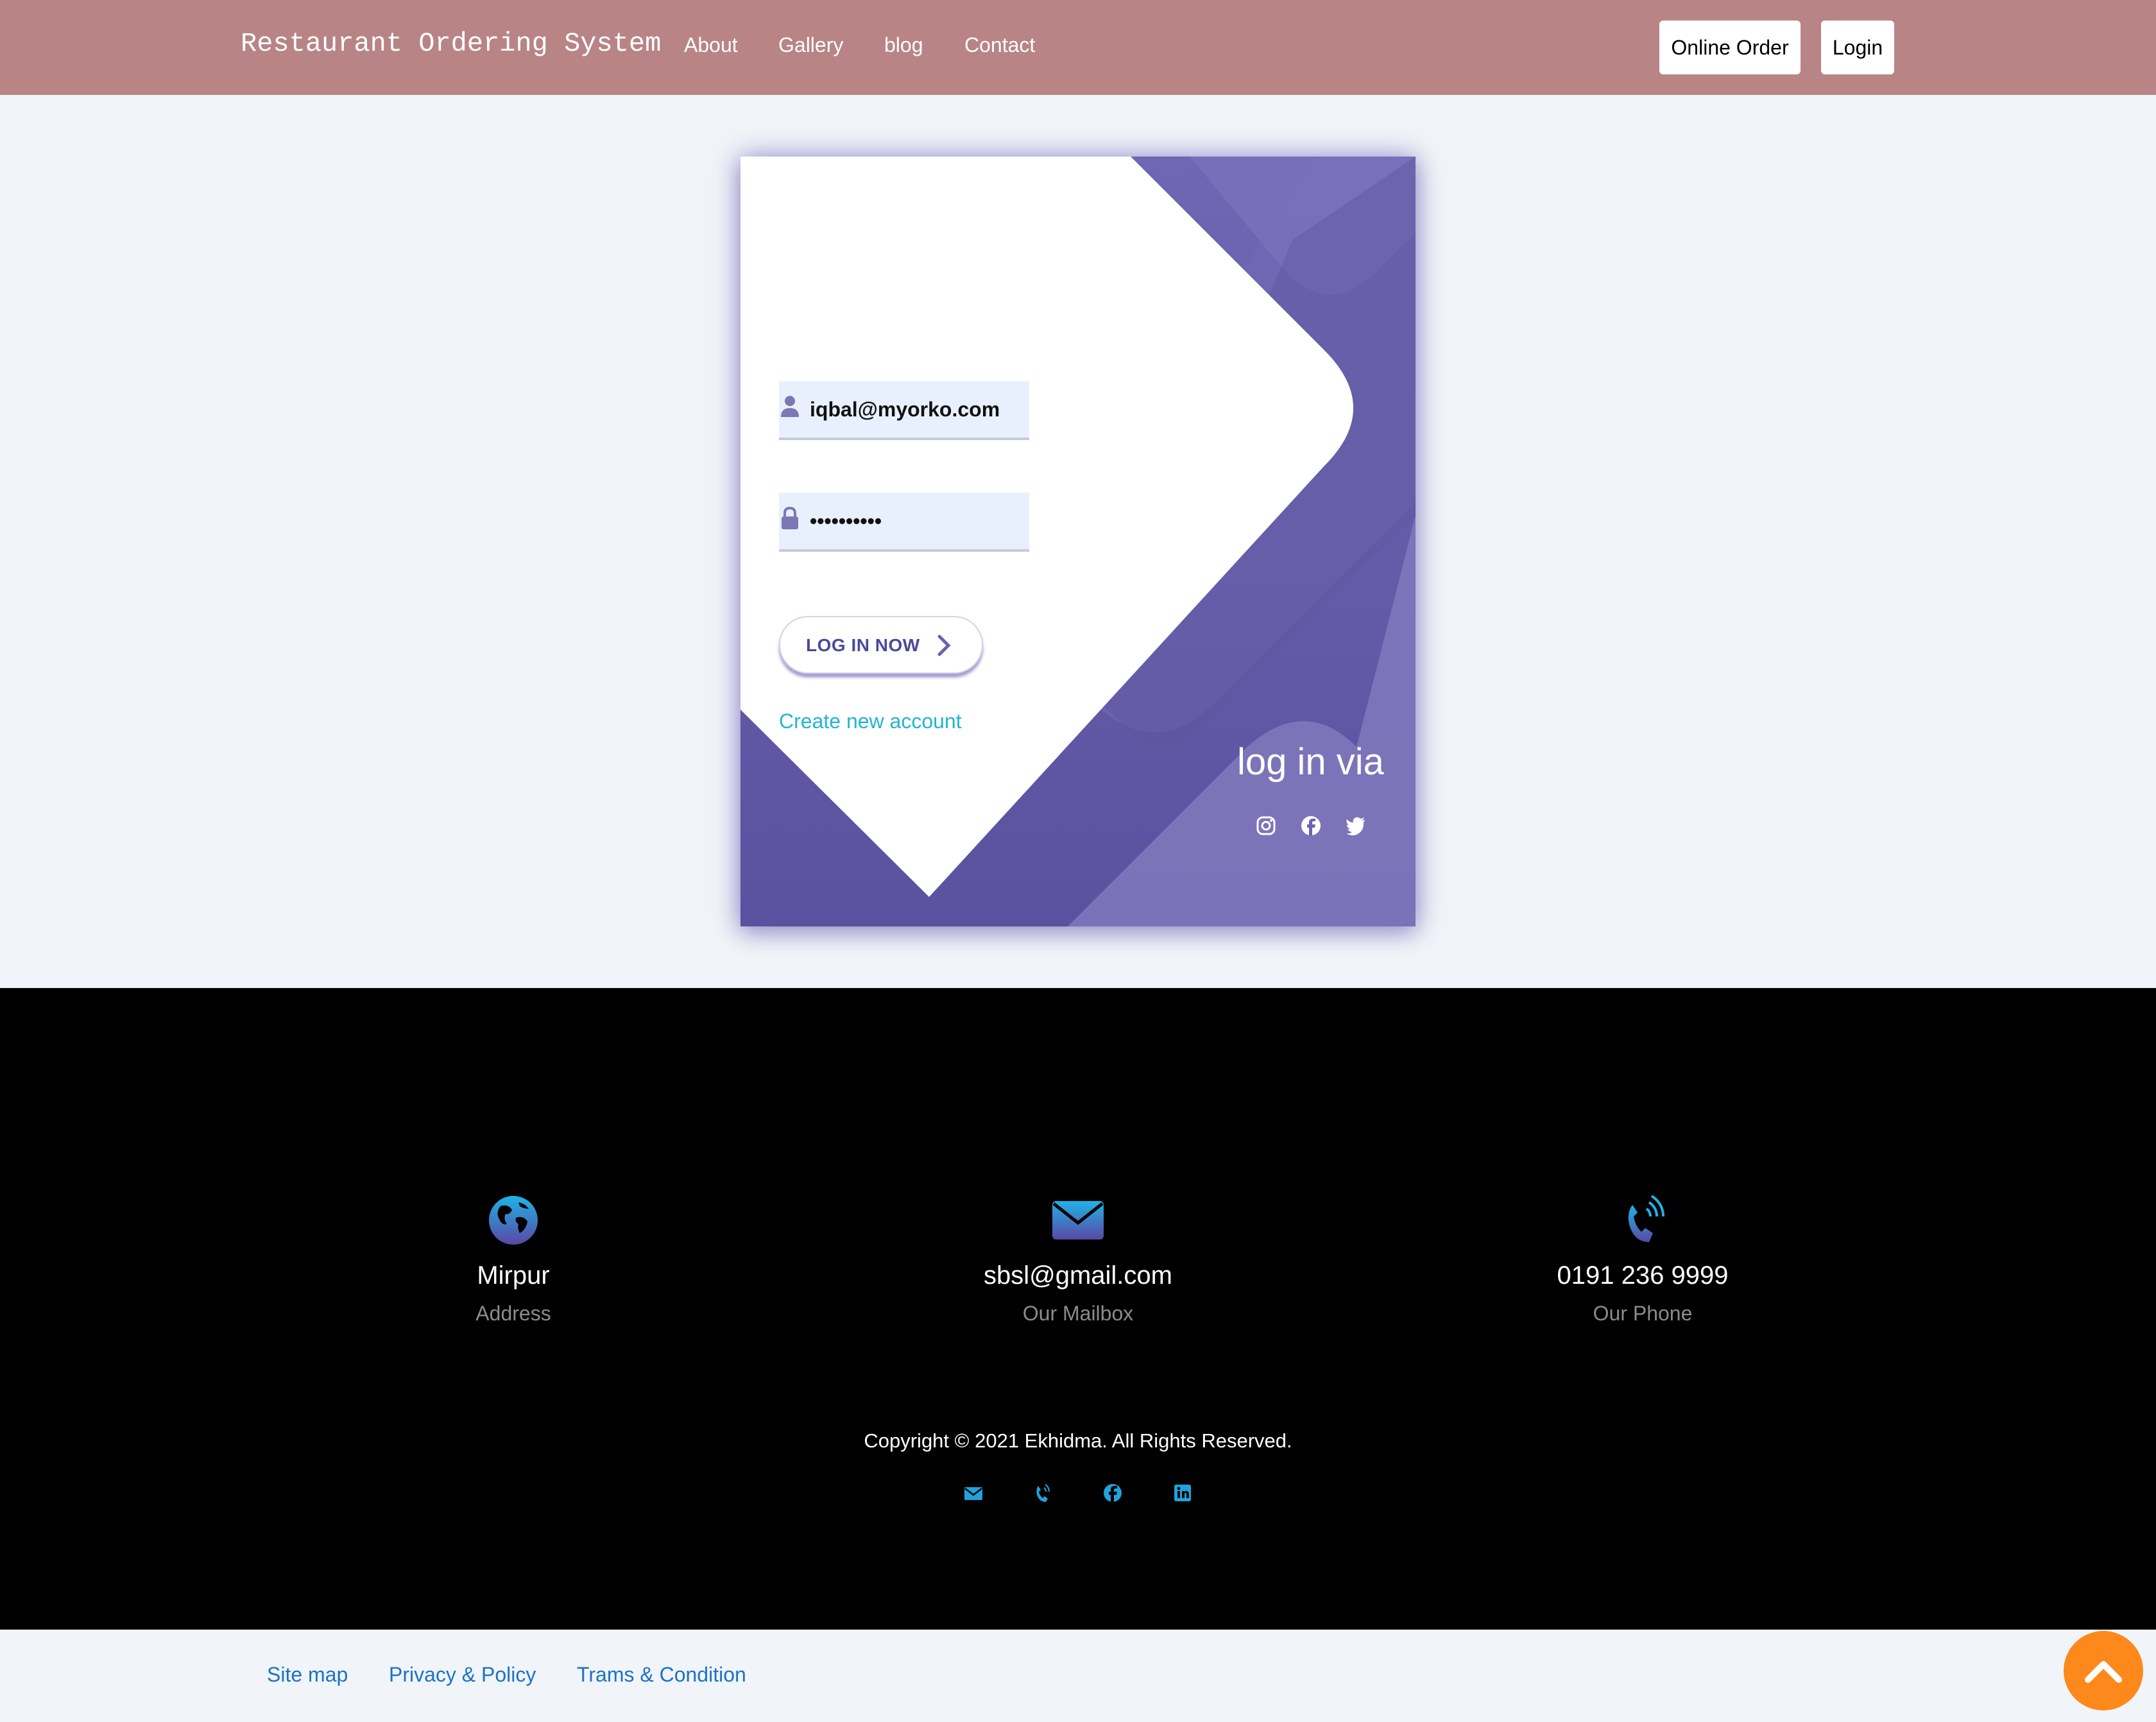 Image resolution: width=2156 pixels, height=1722 pixels. I want to click on privacy-policy-link: Privacy & Policy, so click(463, 1675).